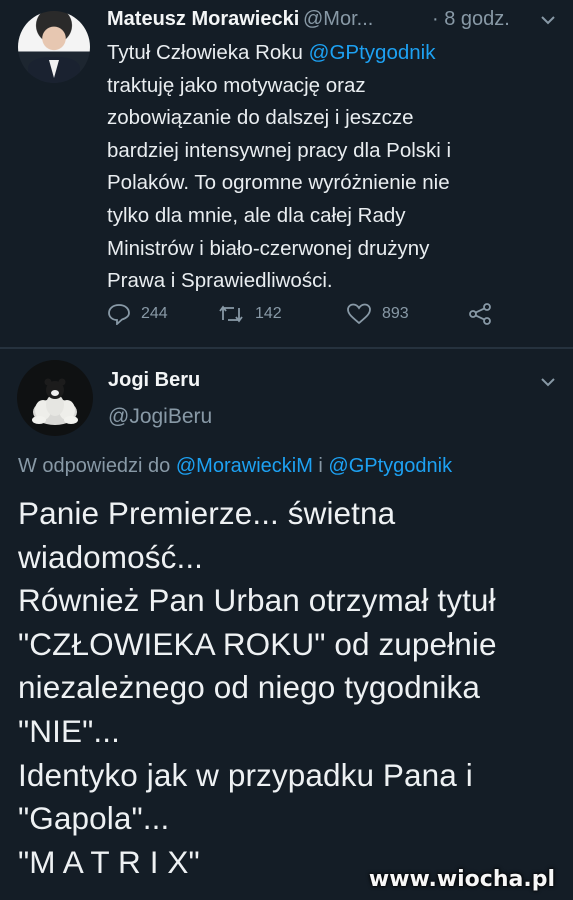 The width and height of the screenshot is (573, 900). I want to click on reply-text-line: Panie Premierze... świetna, so click(207, 513).